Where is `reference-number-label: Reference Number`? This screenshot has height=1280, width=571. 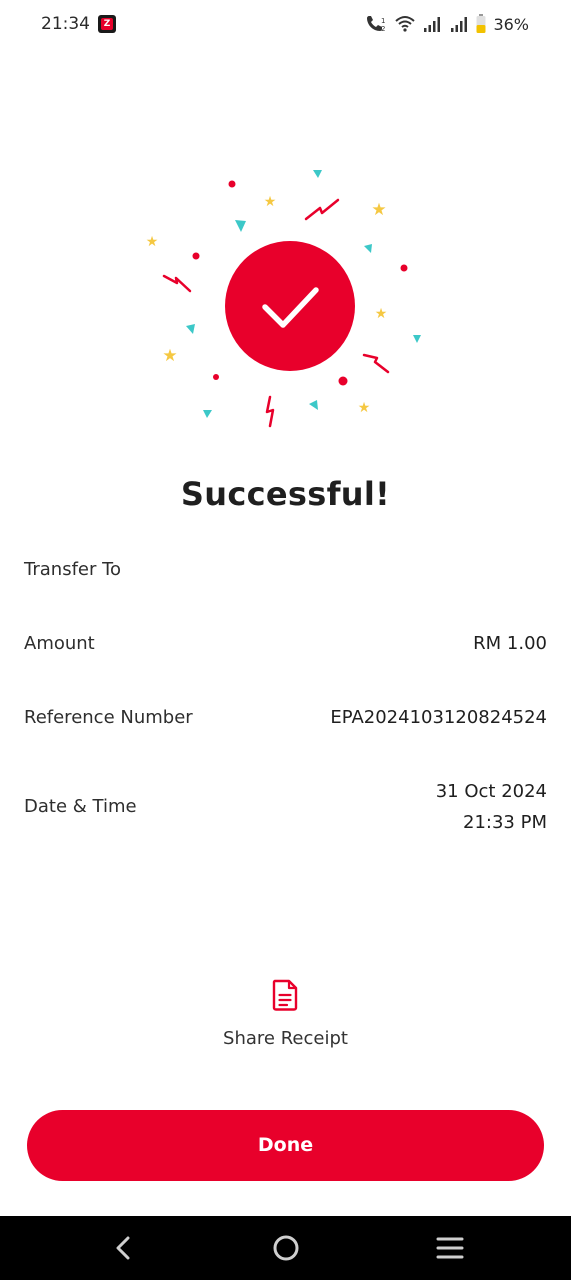 reference-number-label: Reference Number is located at coordinates (108, 717).